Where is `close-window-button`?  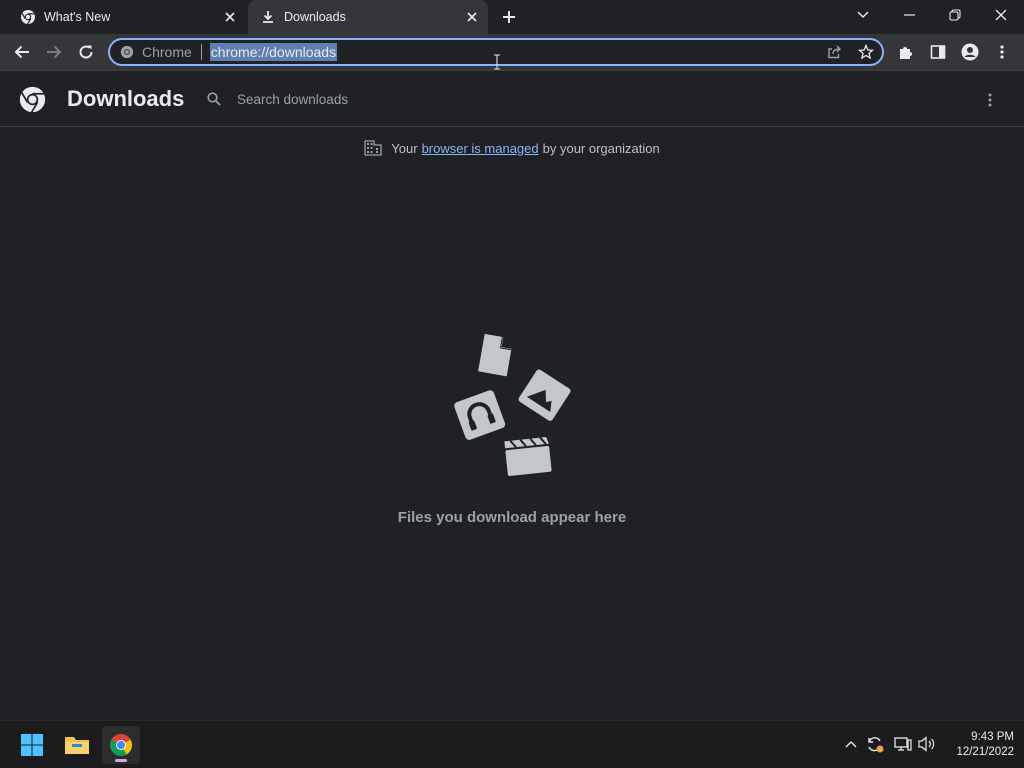 close-window-button is located at coordinates (1001, 15).